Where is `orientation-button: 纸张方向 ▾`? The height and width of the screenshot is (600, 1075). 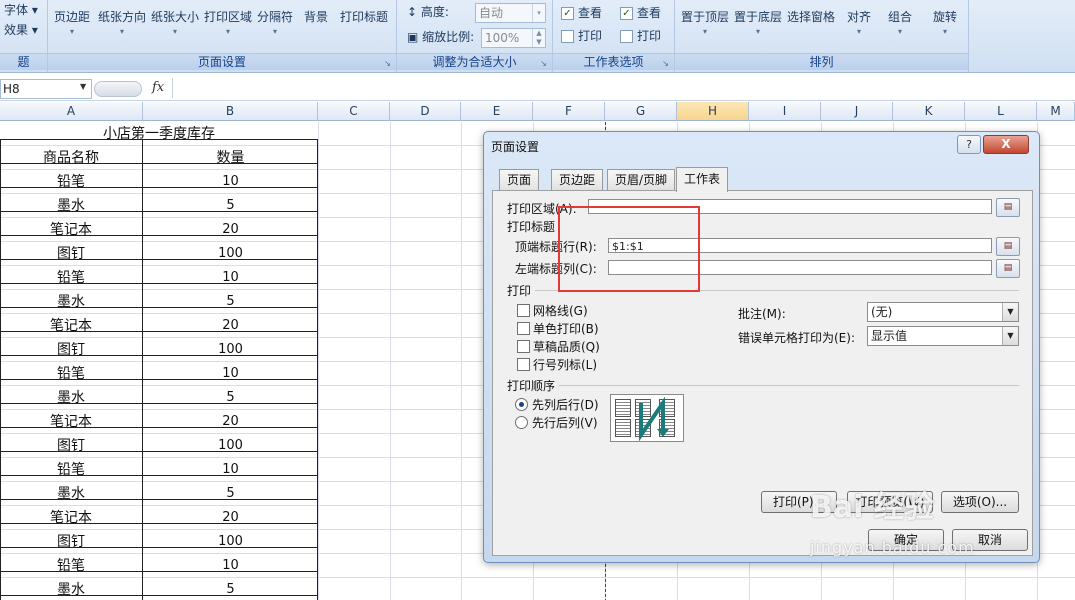 orientation-button: 纸张方向 ▾ is located at coordinates (122, 23).